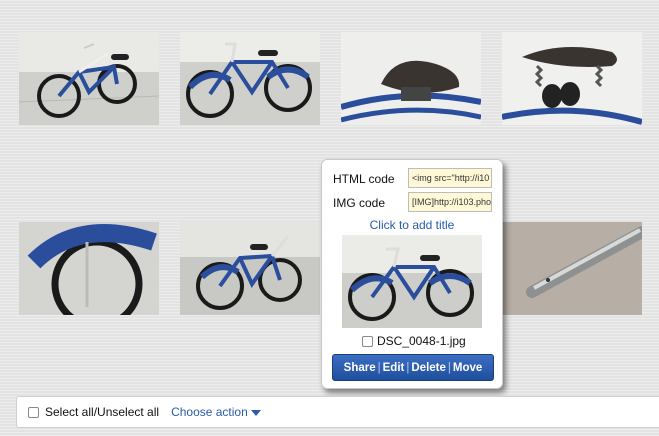 The image size is (659, 436). Describe the element at coordinates (428, 368) in the screenshot. I see `delete-button: Delete` at that location.